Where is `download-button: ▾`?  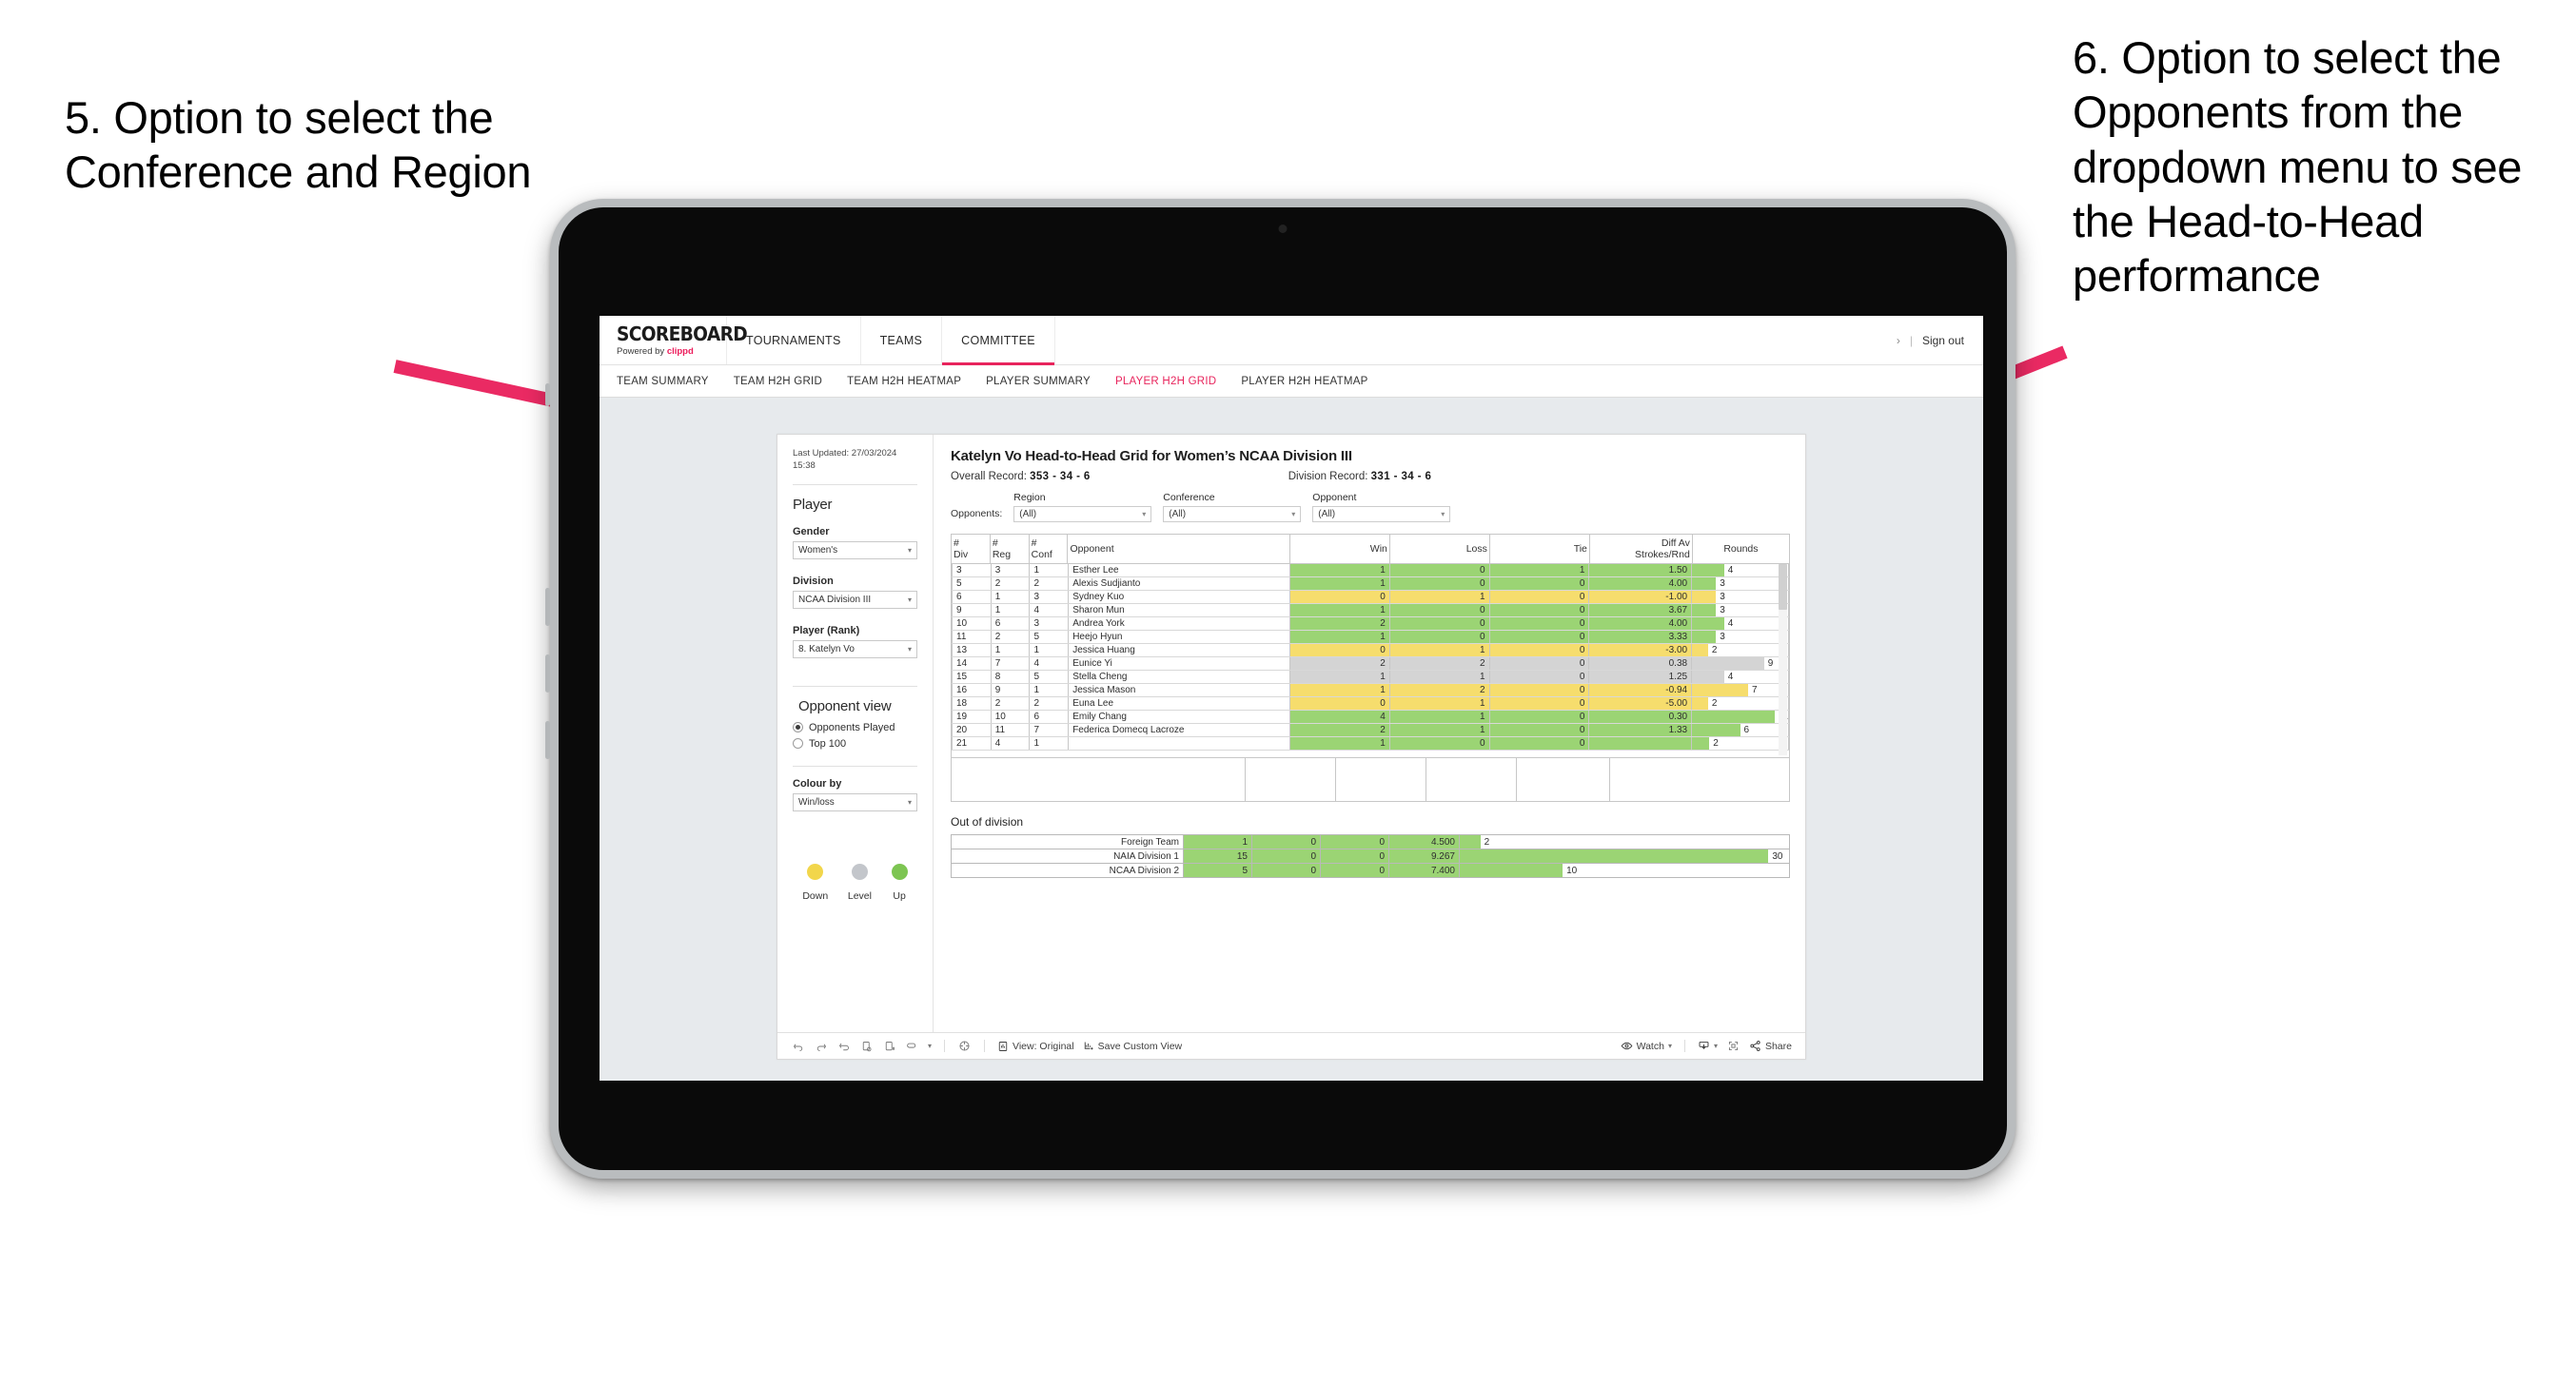 download-button: ▾ is located at coordinates (1708, 1046).